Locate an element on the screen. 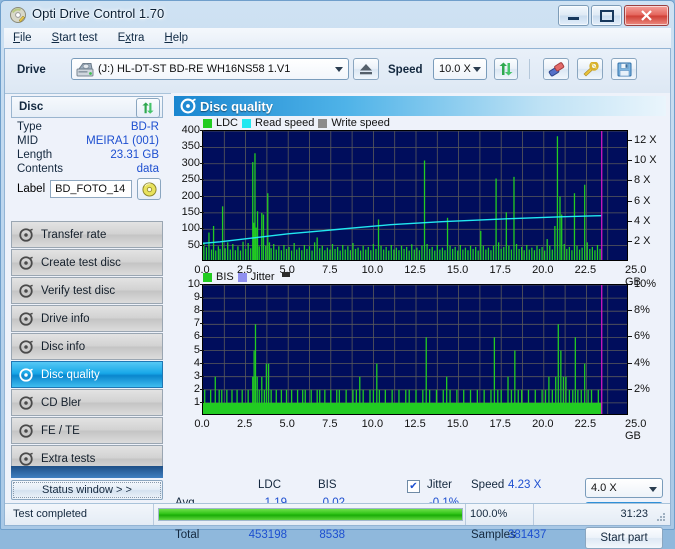 This screenshot has height=549, width=675. sidebar-item-label: Create test disc is located at coordinates (81, 262).